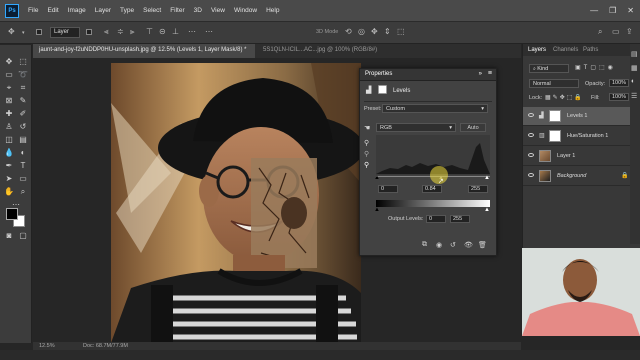 This screenshot has width=640, height=360. What do you see at coordinates (377, 178) in the screenshot?
I see `input-black-slider: ▲` at bounding box center [377, 178].